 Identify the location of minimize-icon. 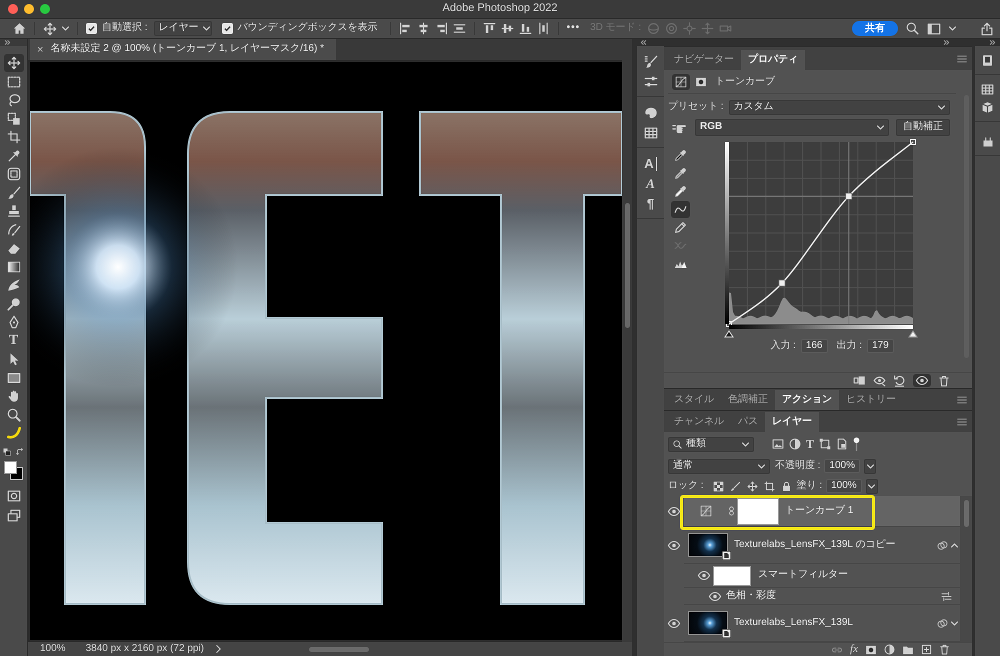
(29, 9).